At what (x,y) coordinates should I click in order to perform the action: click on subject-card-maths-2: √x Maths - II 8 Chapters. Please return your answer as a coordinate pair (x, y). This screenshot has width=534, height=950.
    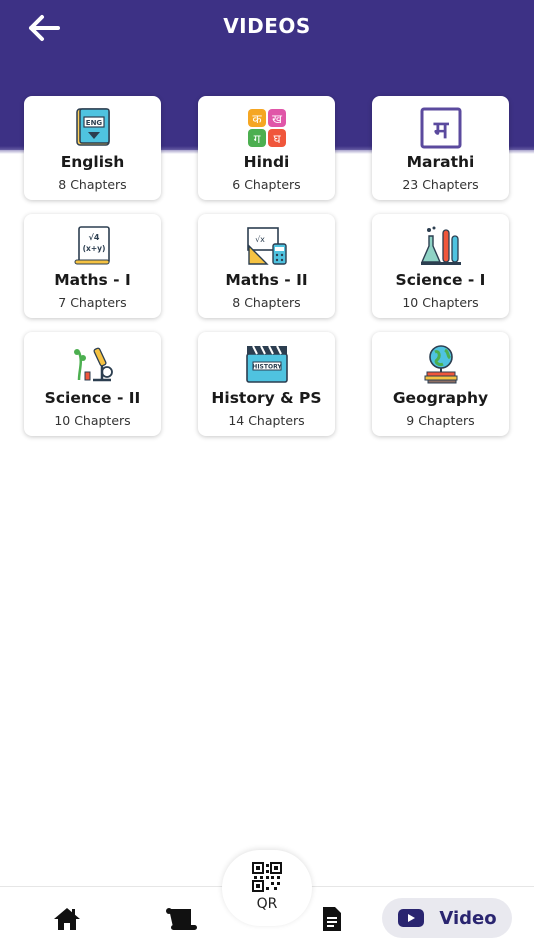
    Looking at the image, I should click on (266, 266).